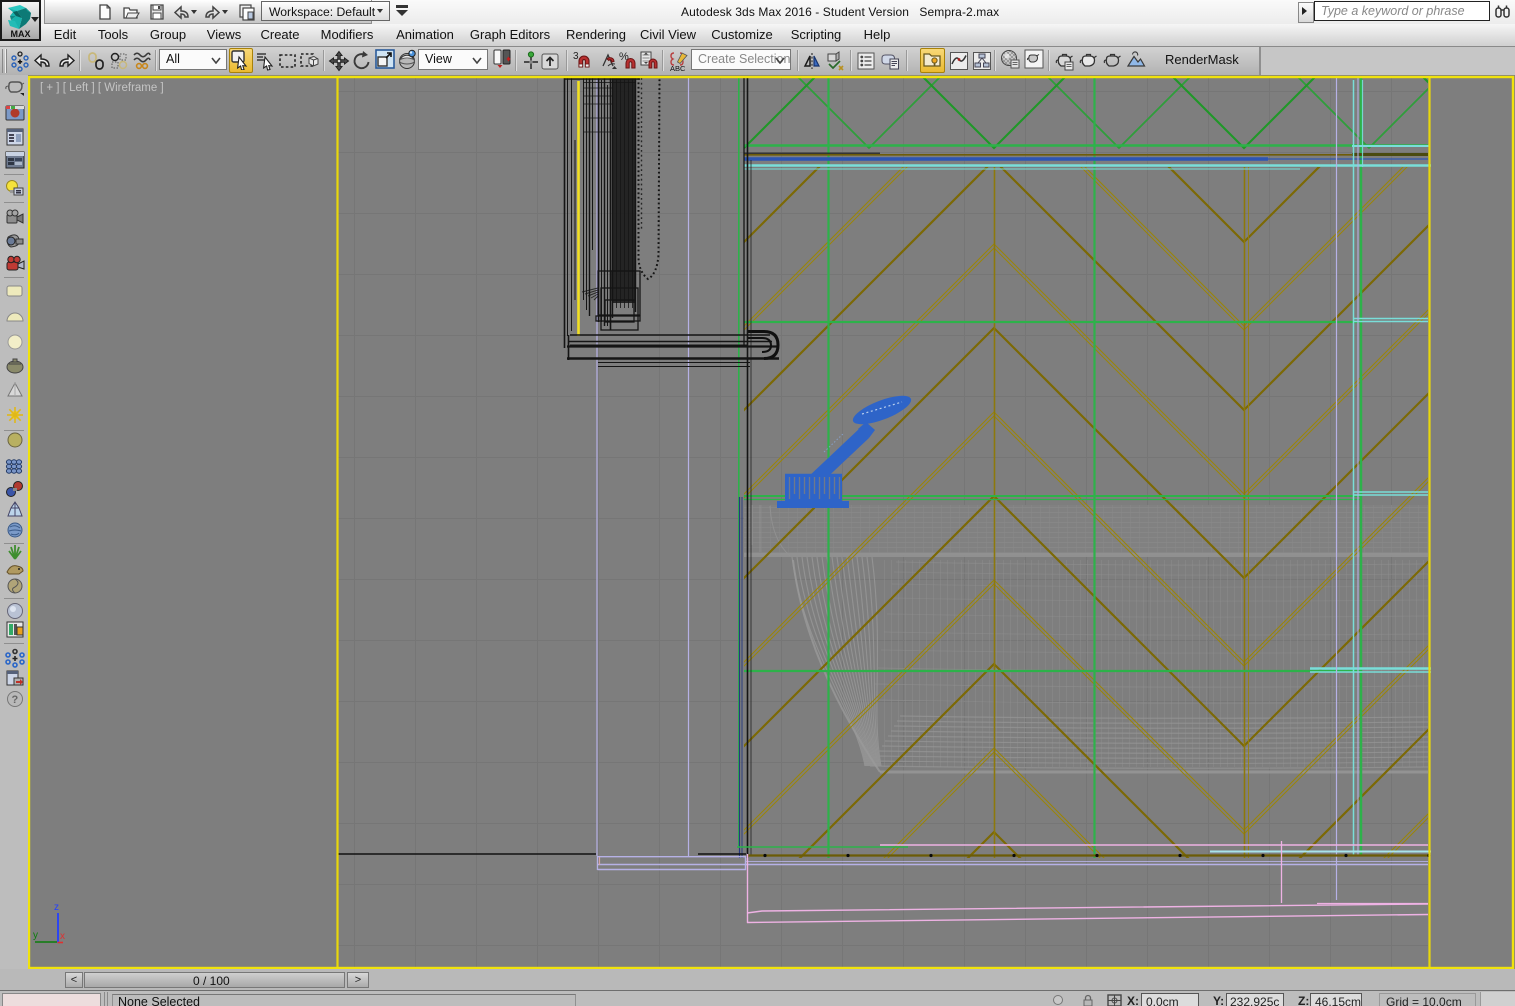 The image size is (1515, 1006). What do you see at coordinates (678, 68) in the screenshot?
I see `svg-text: ABC` at bounding box center [678, 68].